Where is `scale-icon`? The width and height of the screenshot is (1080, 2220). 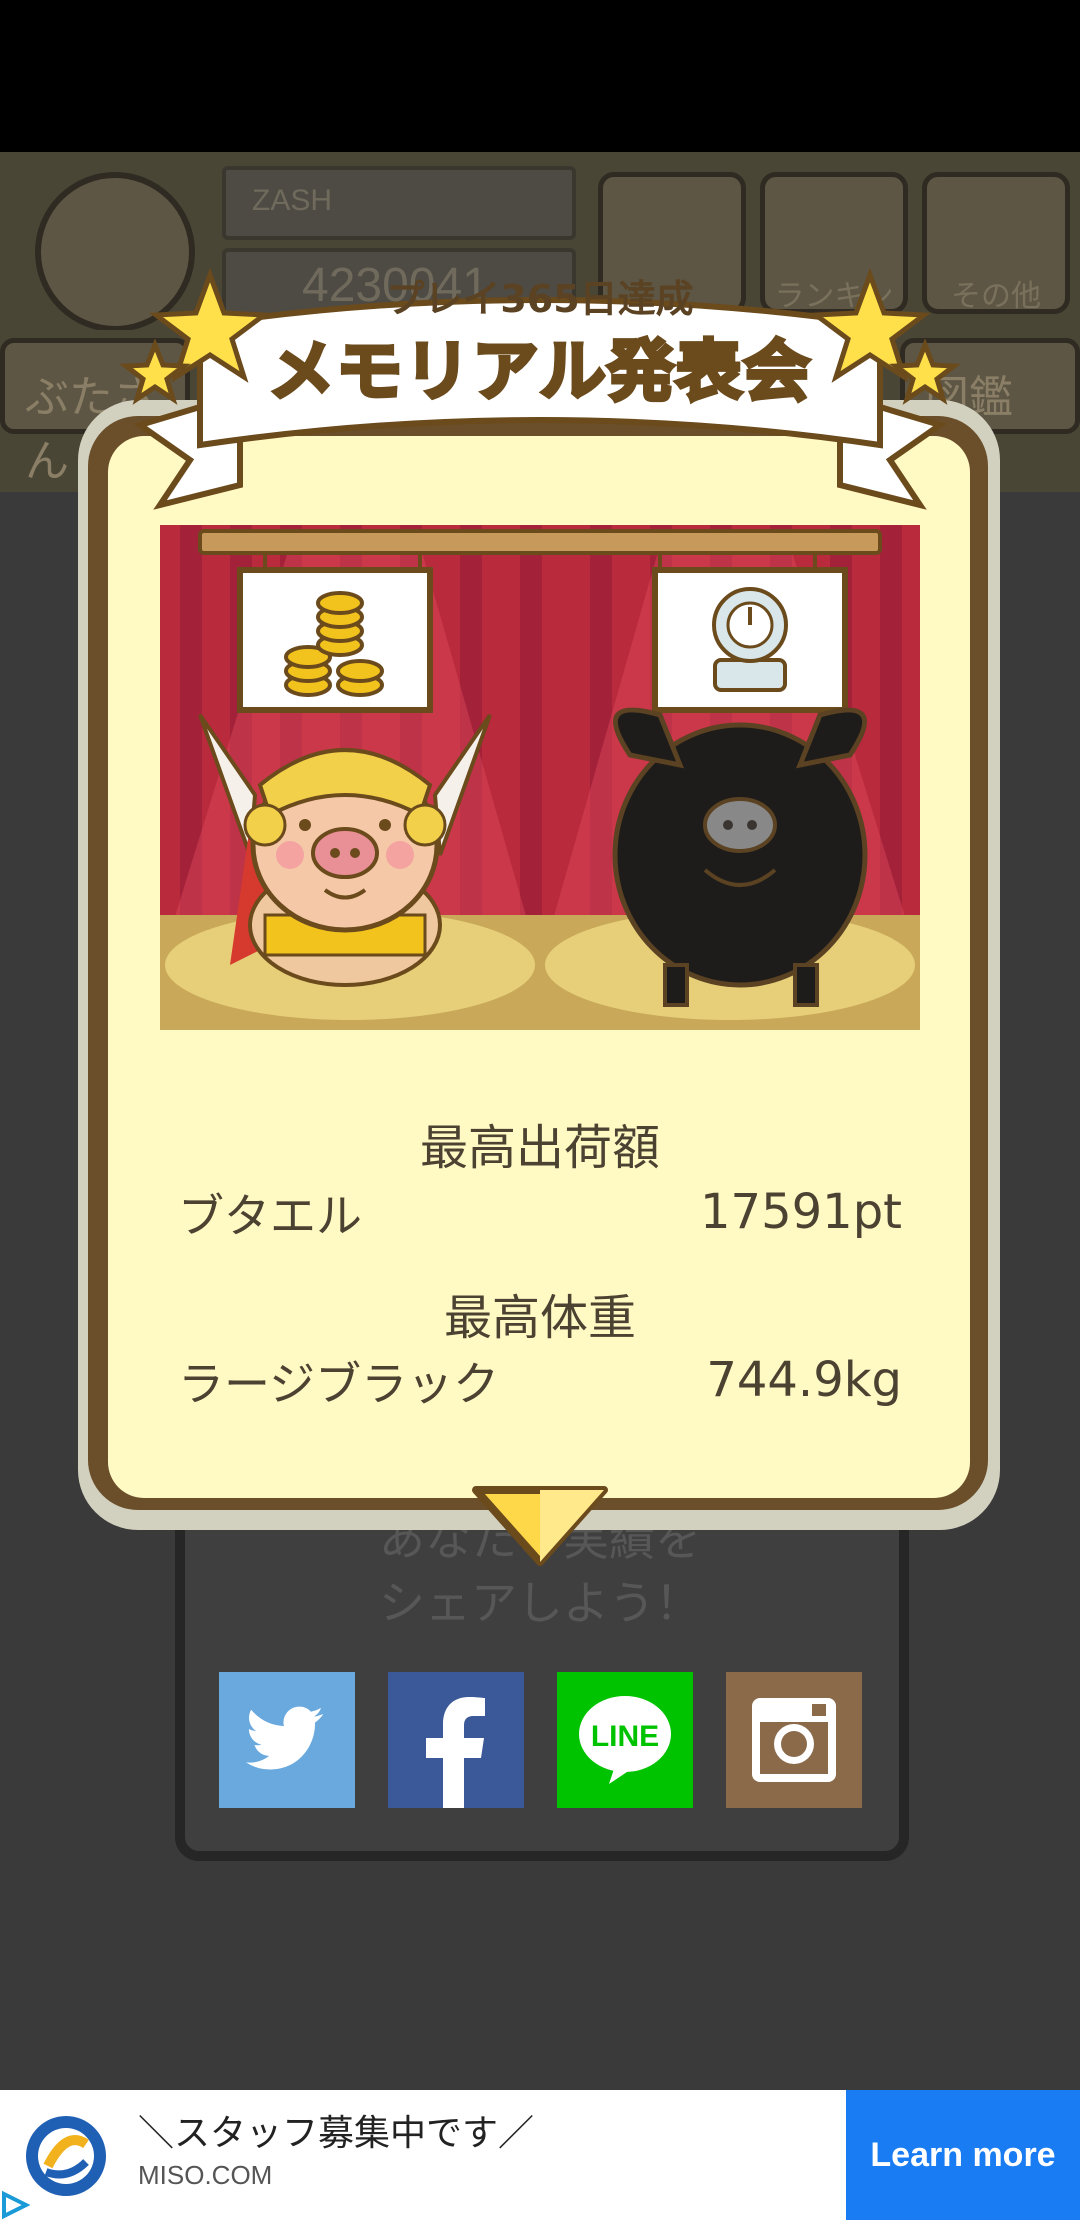
scale-icon is located at coordinates (750, 639).